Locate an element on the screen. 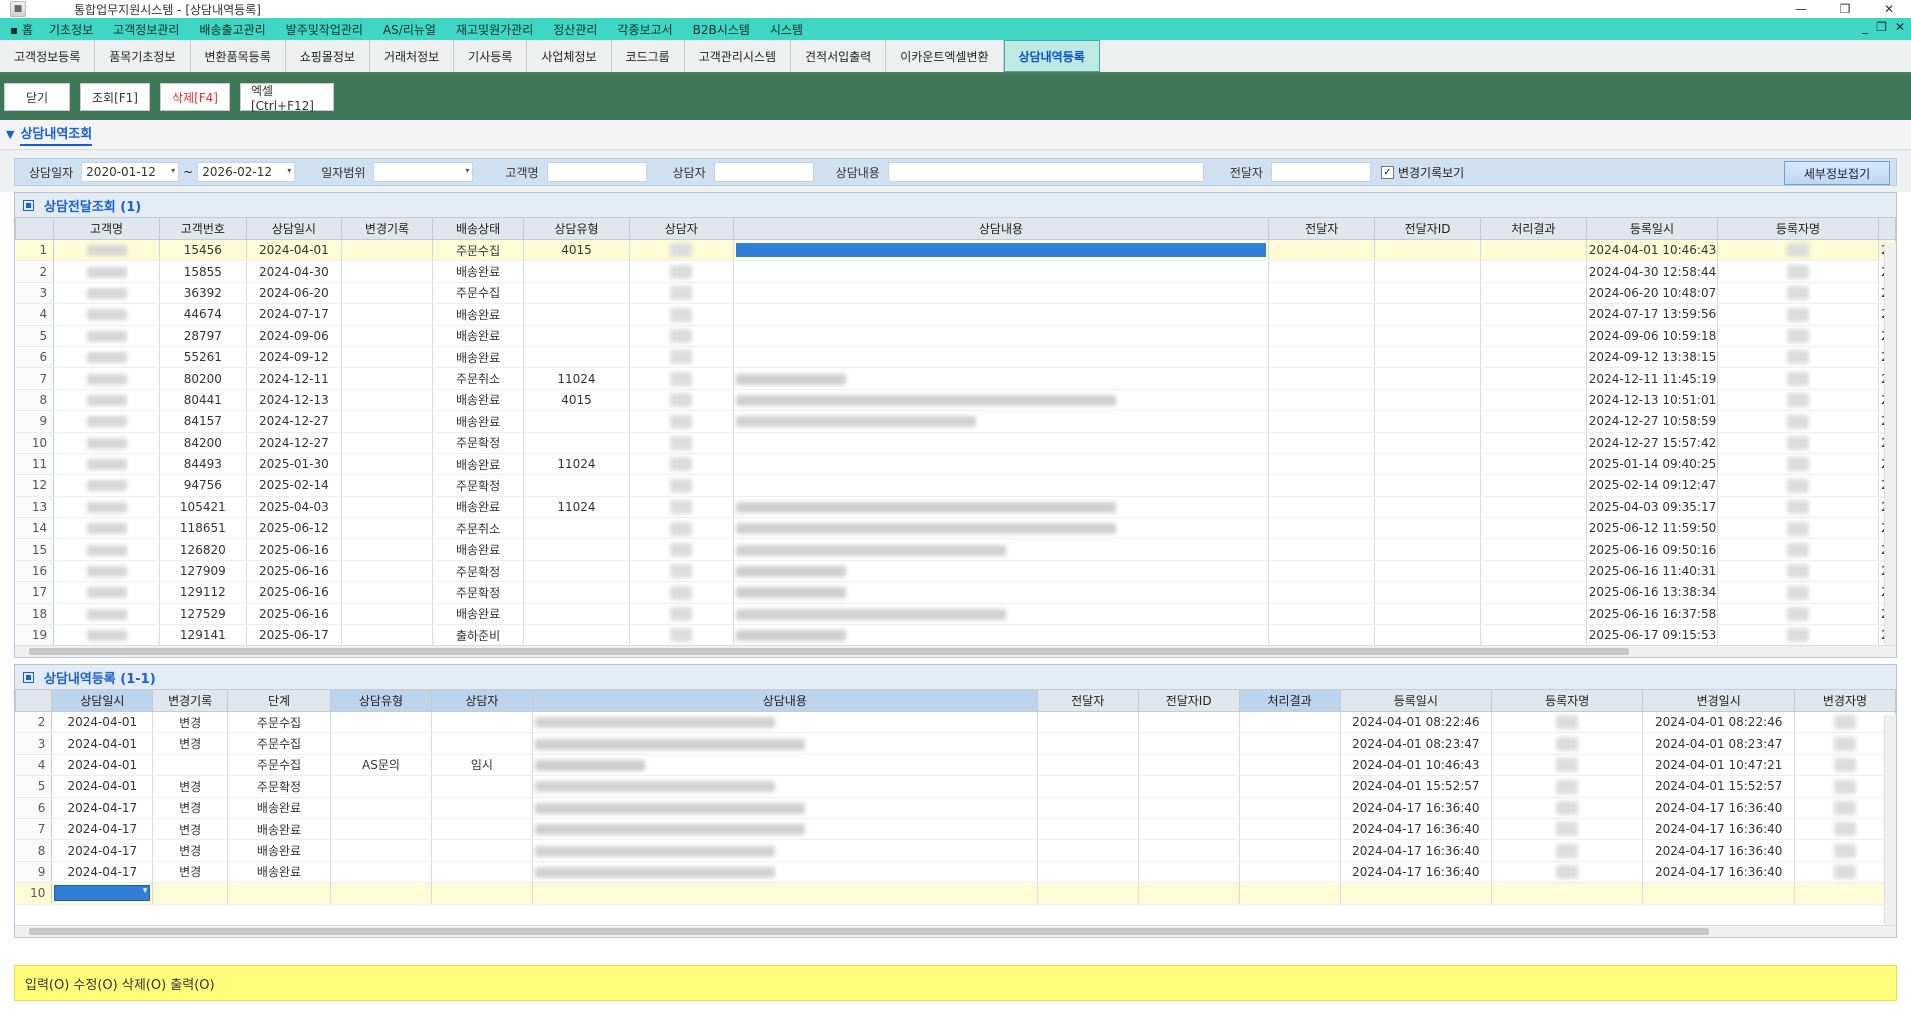 The image size is (1911, 1009). tab-item-basic: 품목기초정보 is located at coordinates (143, 56).